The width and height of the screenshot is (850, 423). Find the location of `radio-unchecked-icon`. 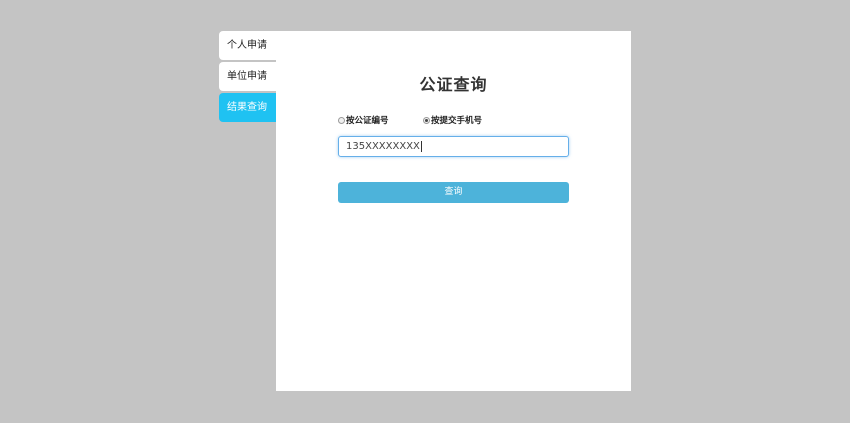

radio-unchecked-icon is located at coordinates (341, 120).